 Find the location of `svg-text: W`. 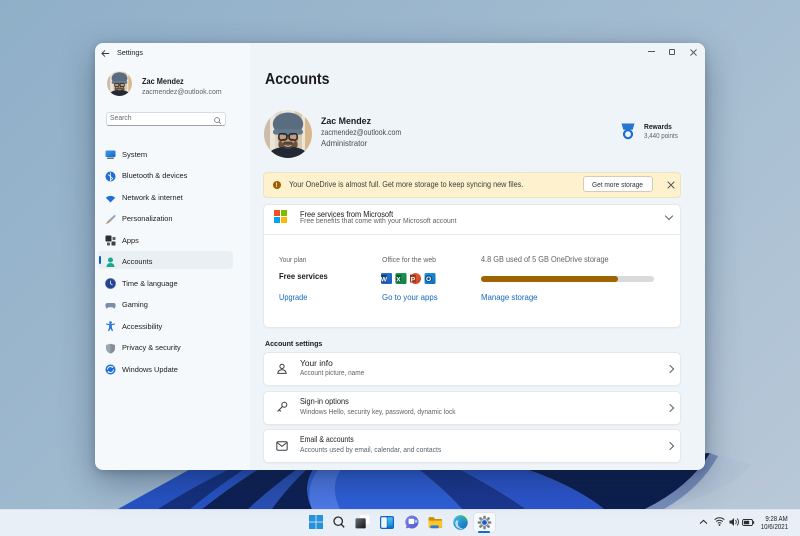

svg-text: W is located at coordinates (384, 279).